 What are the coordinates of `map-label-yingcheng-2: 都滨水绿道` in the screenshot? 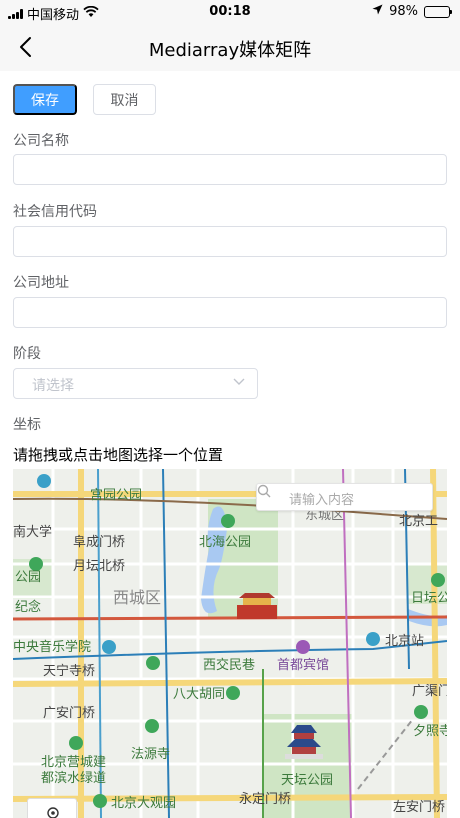 It's located at (73, 778).